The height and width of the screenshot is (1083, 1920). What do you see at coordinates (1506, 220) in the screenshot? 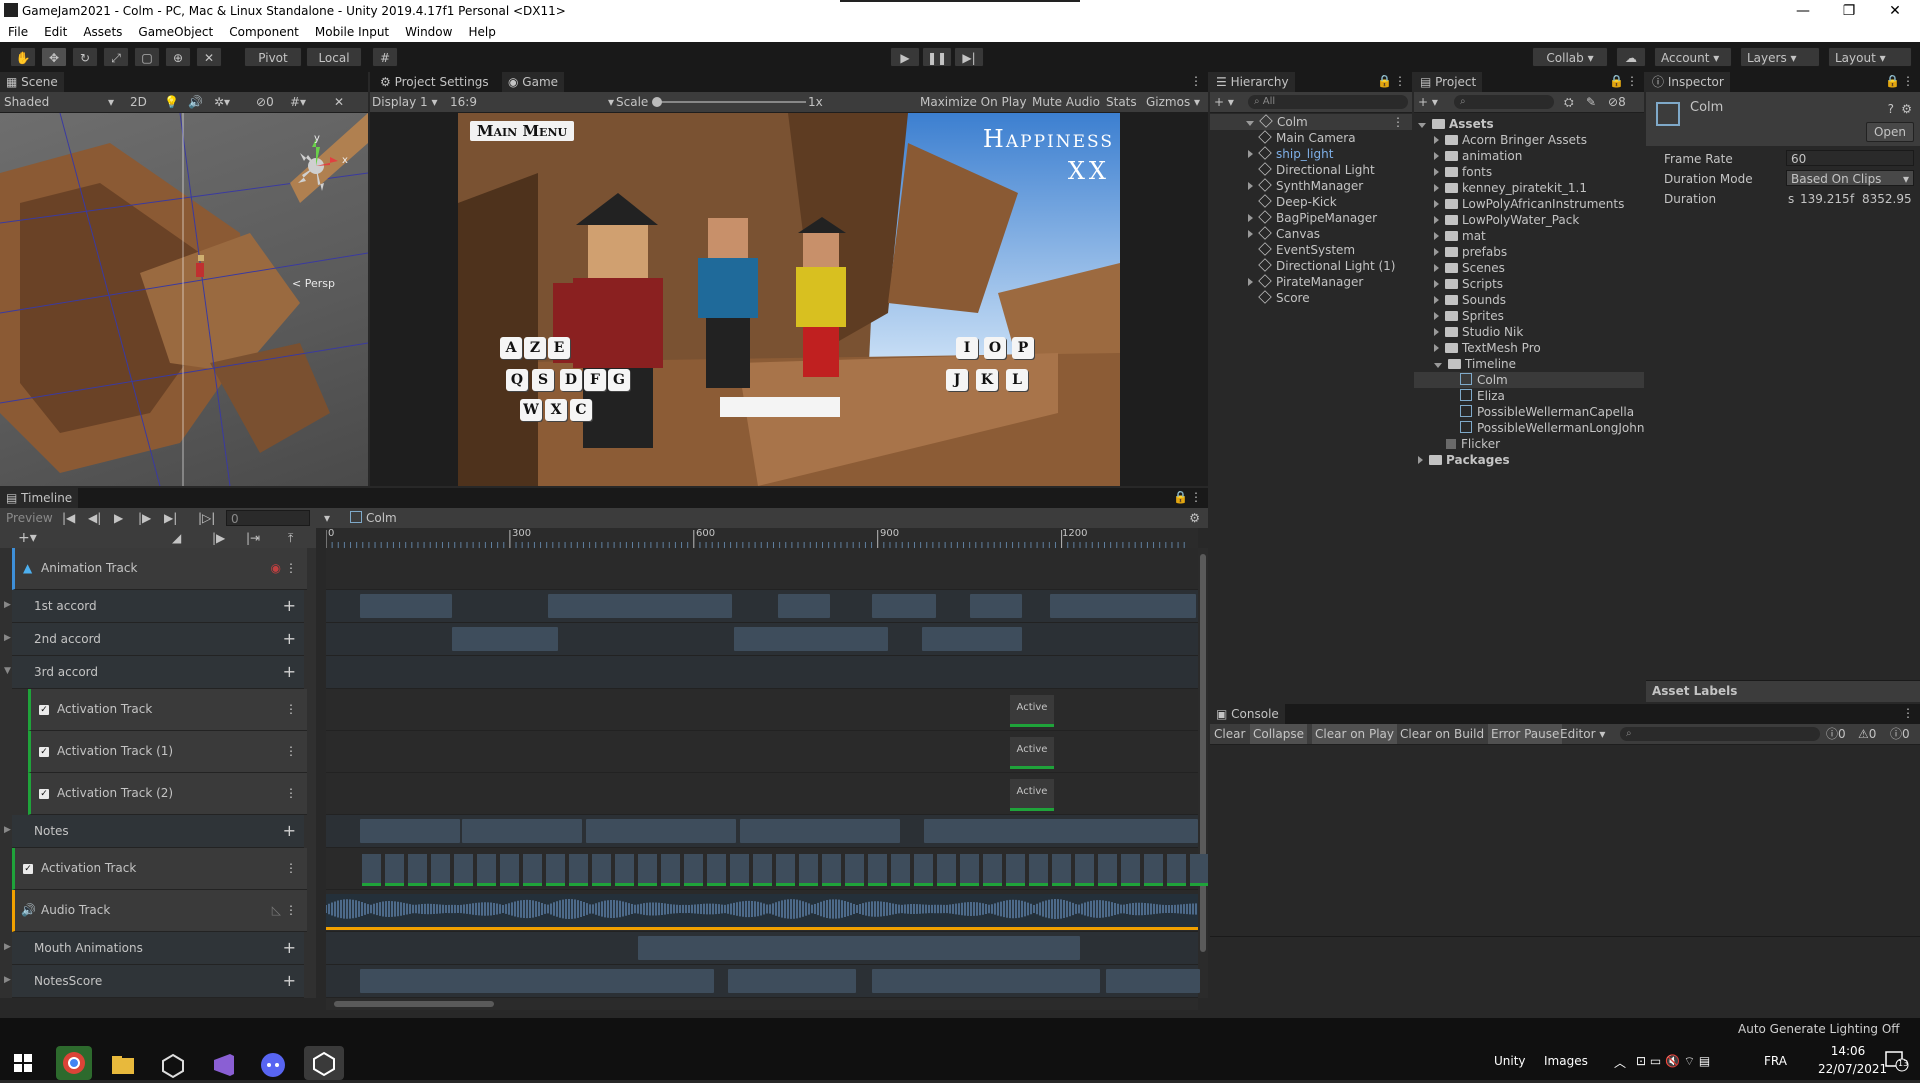
I see `project-folder: LowPolyWater_Pack` at bounding box center [1506, 220].